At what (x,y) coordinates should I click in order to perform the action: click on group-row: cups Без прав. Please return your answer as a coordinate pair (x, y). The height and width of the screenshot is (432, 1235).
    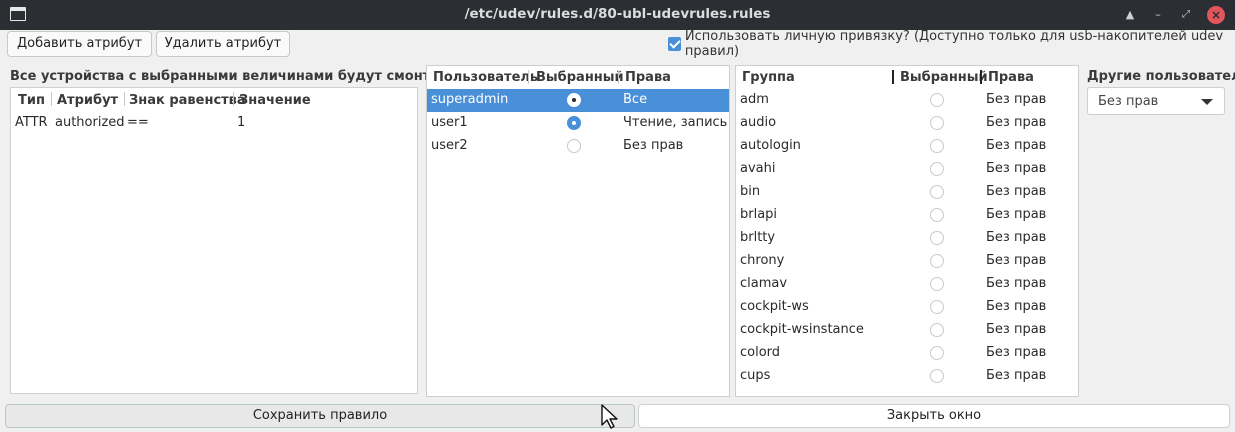
    Looking at the image, I should click on (907, 376).